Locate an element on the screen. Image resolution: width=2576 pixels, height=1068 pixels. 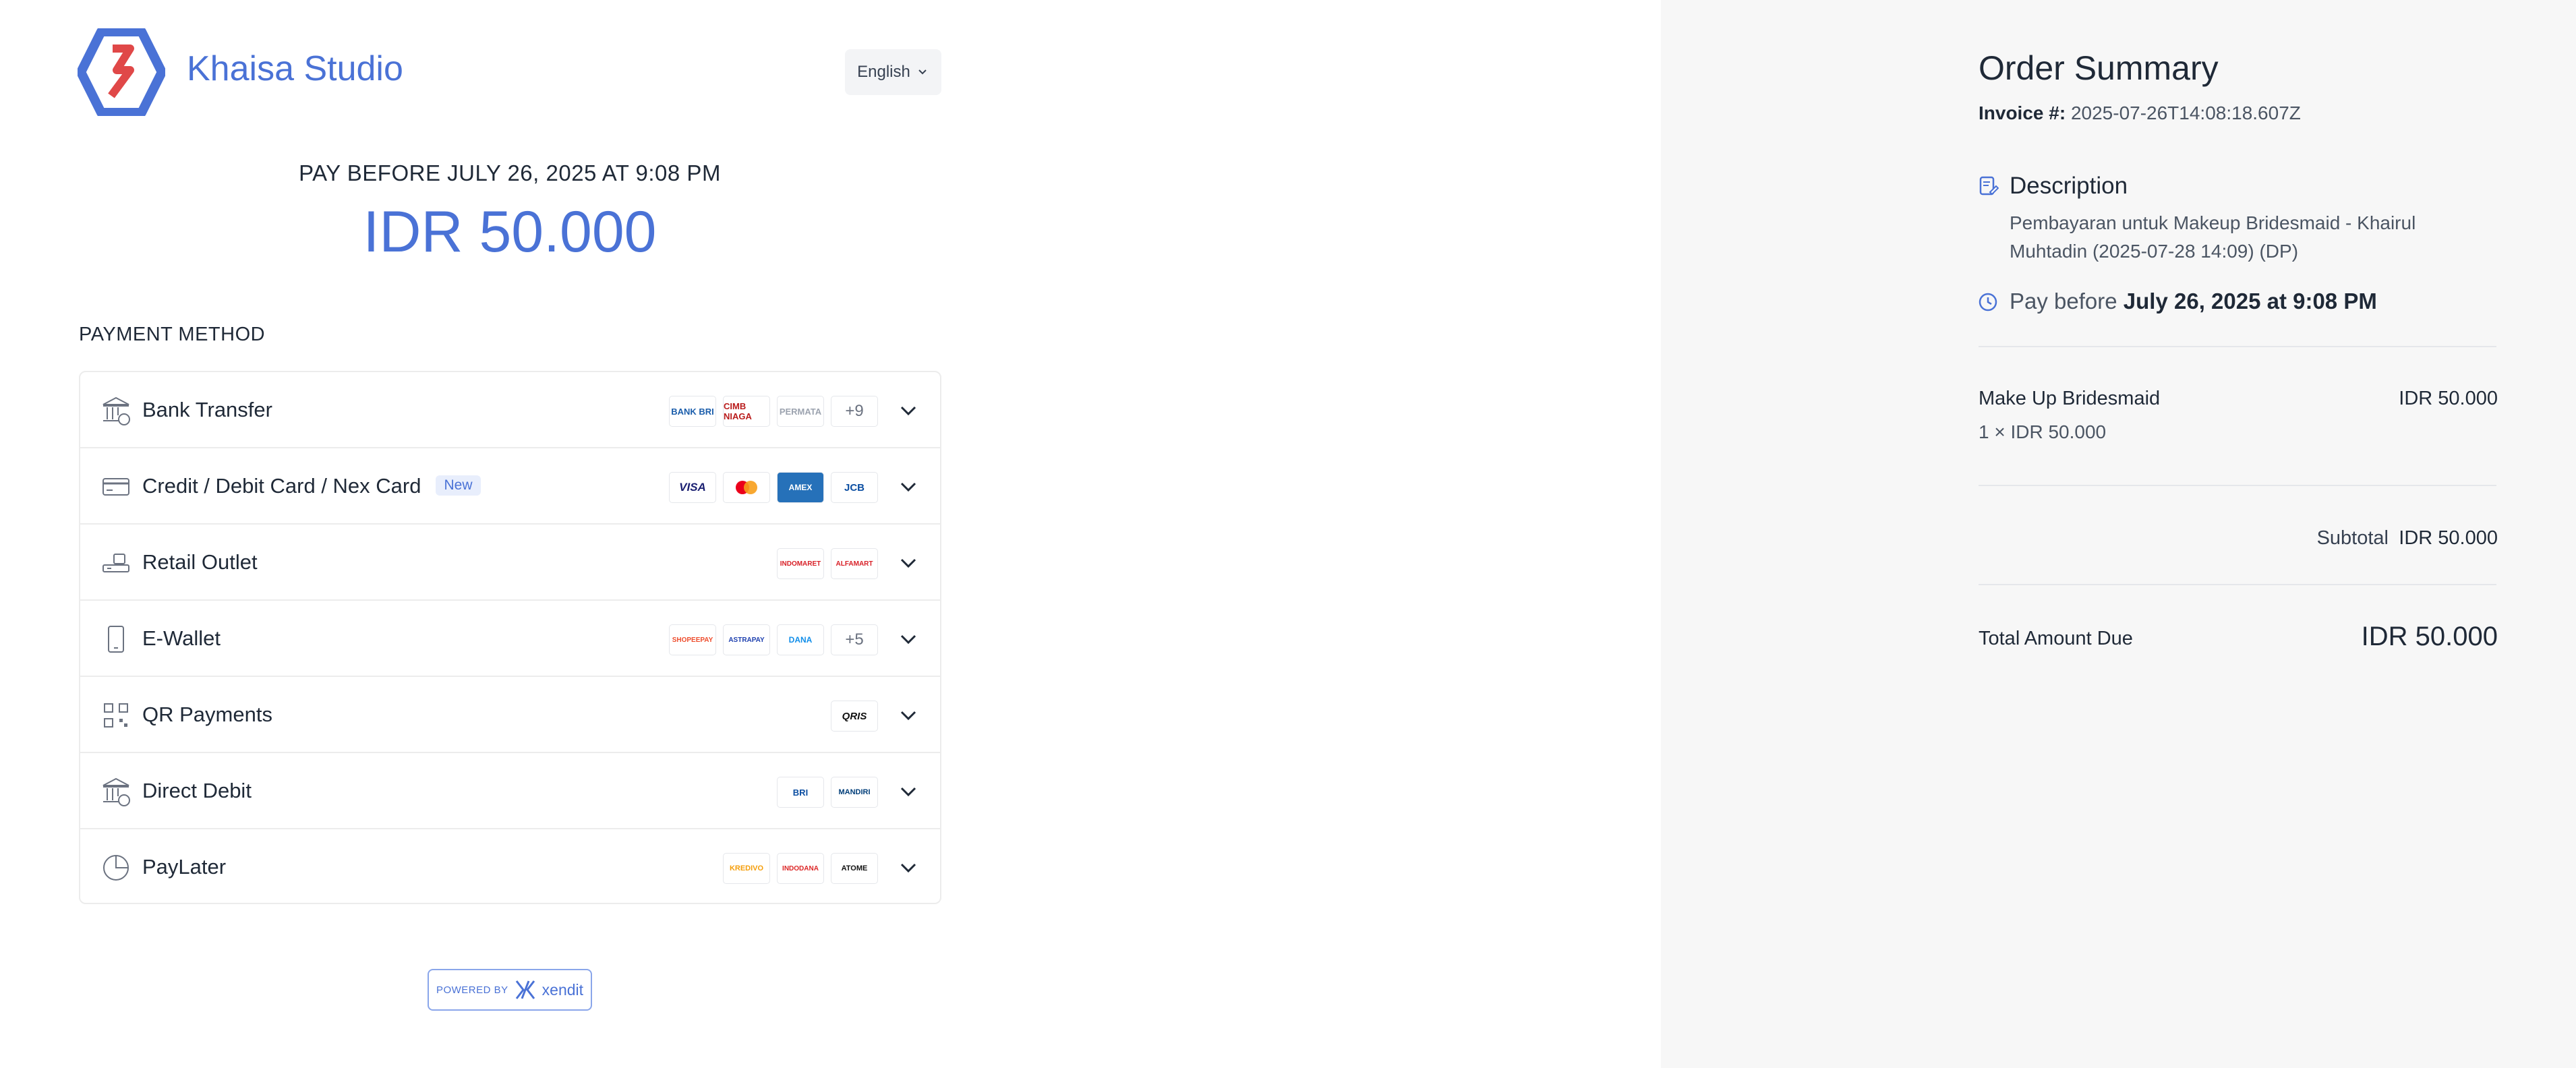
atome-logo: ATOME is located at coordinates (854, 868).